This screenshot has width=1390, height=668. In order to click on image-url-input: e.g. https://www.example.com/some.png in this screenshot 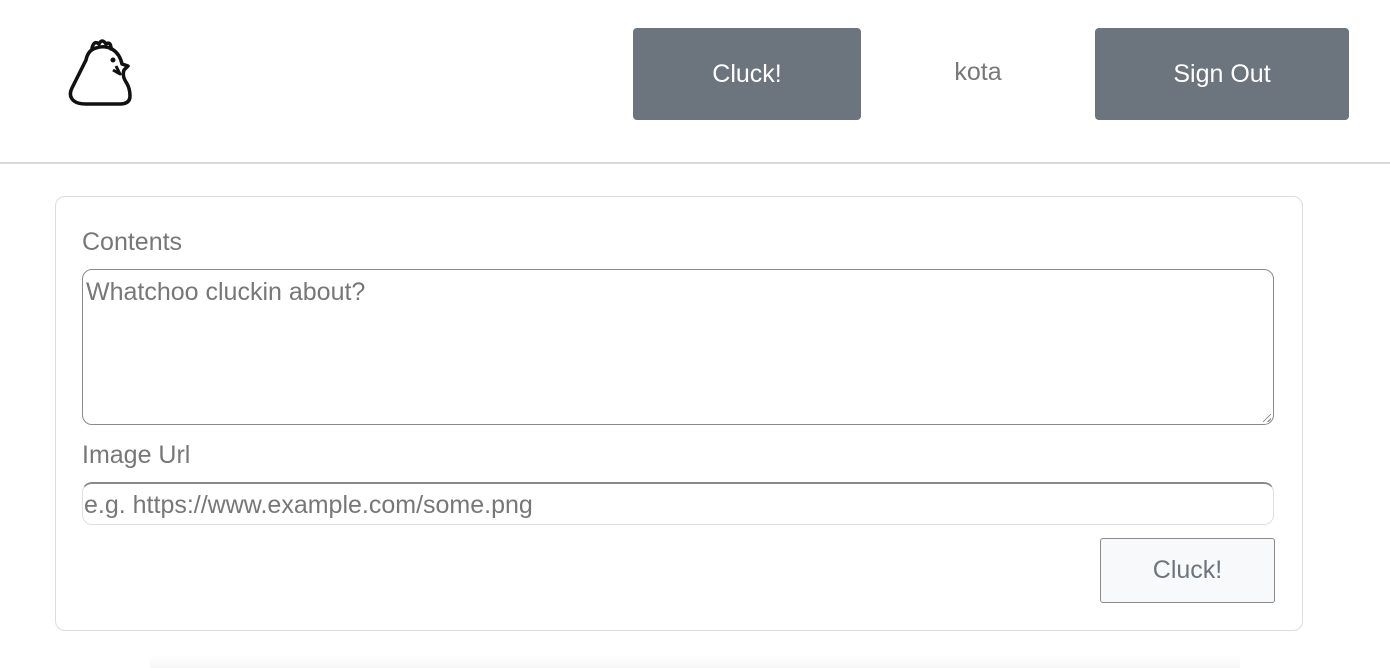, I will do `click(678, 503)`.